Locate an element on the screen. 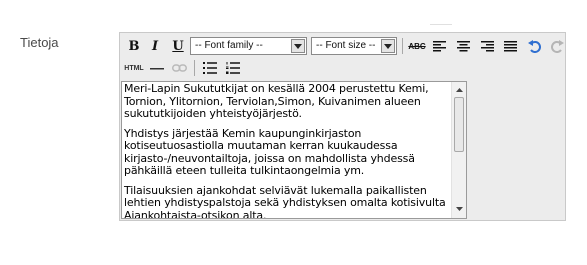 The image size is (587, 265). font-family-select: -- Font family -- is located at coordinates (248, 46).